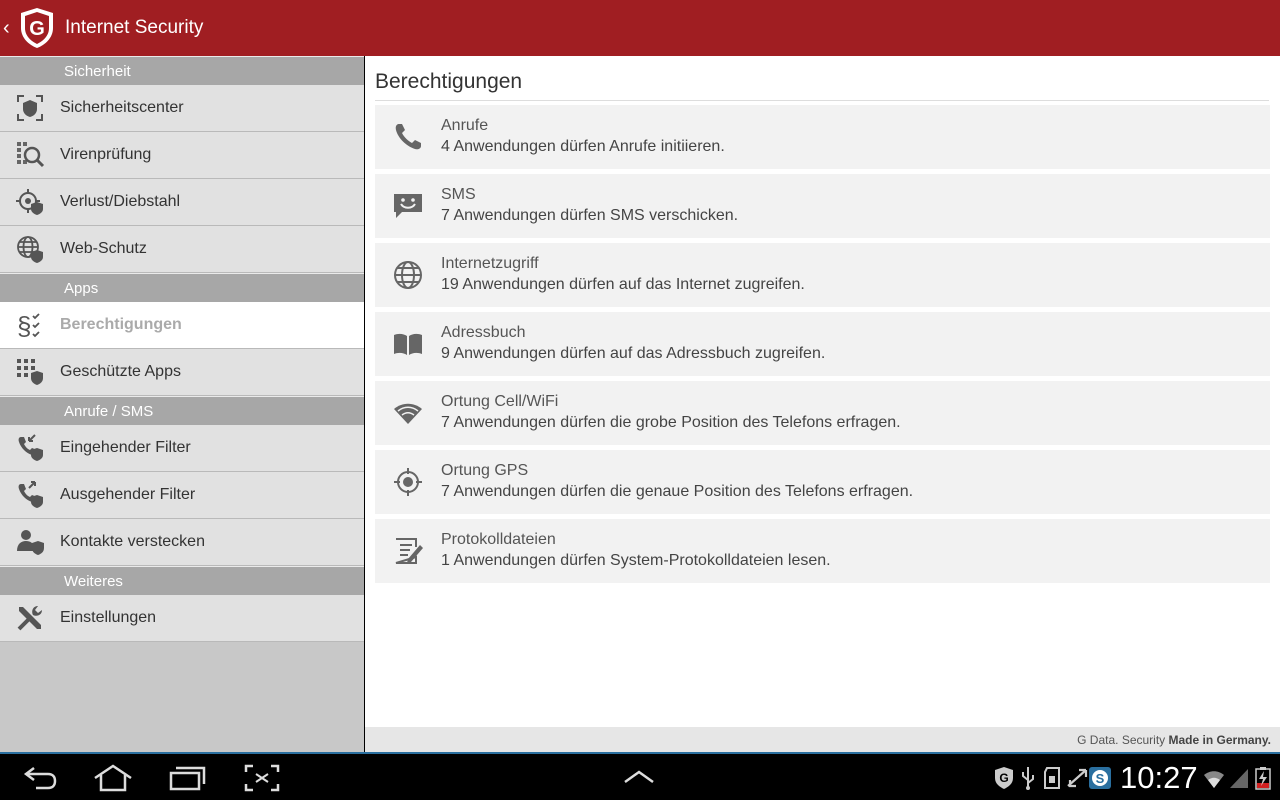 This screenshot has width=1280, height=800. I want to click on sidebar-item-berechtigungen: § Berechtigungen, so click(182, 325).